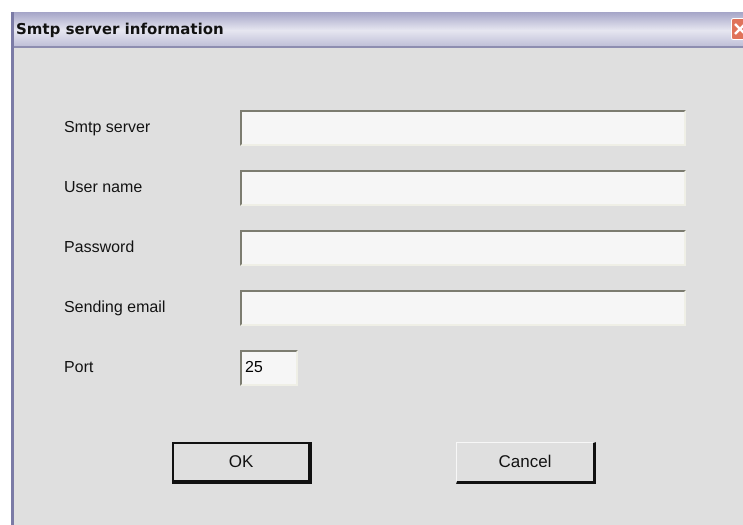 This screenshot has height=525, width=743. What do you see at coordinates (100, 248) in the screenshot?
I see `field-label: Password` at bounding box center [100, 248].